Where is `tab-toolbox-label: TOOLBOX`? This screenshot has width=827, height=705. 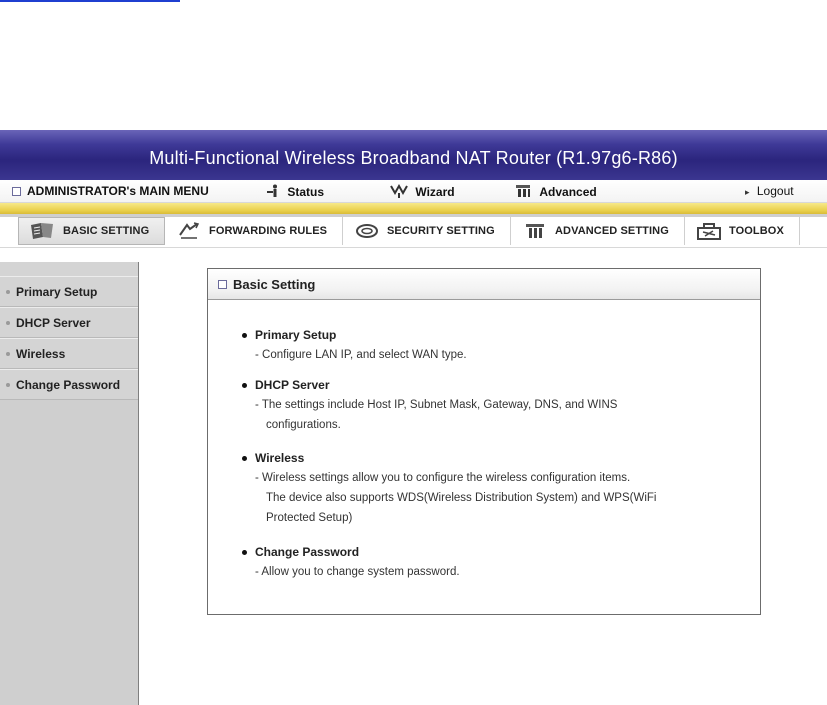
tab-toolbox-label: TOOLBOX is located at coordinates (756, 231).